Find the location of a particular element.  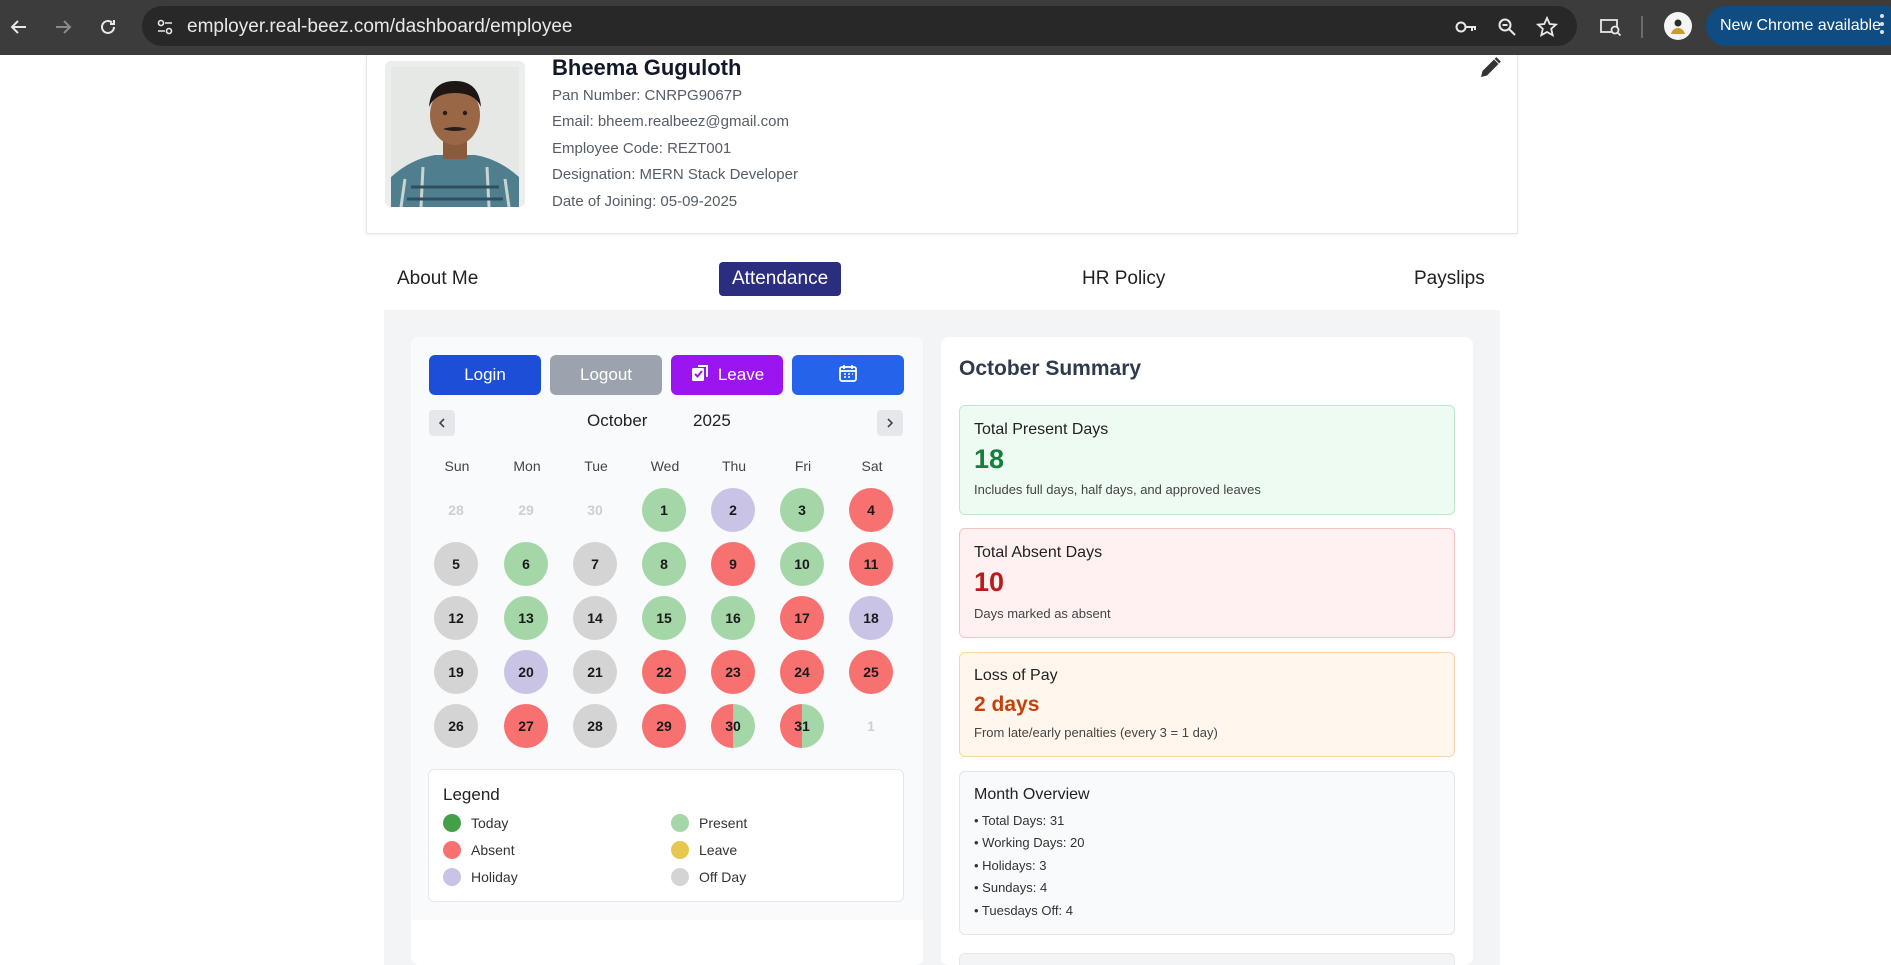

leave-button-label: Leave is located at coordinates (741, 374).